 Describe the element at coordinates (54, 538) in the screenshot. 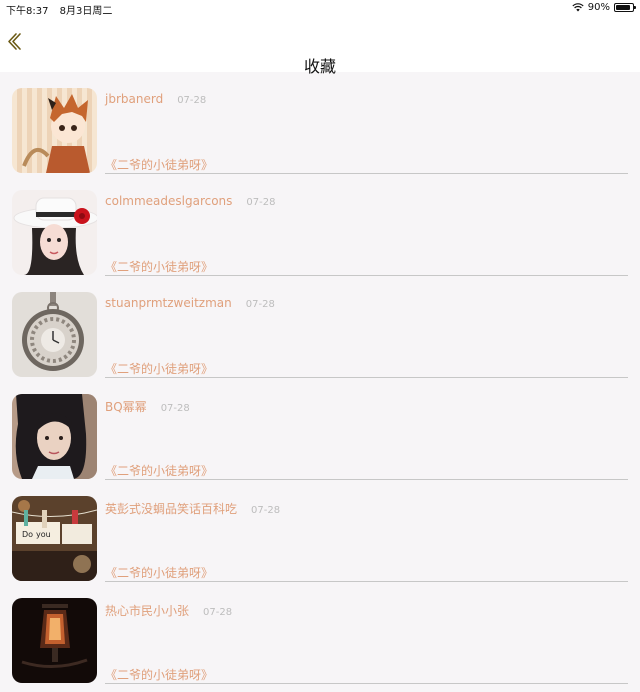

I see `avatar: Do you` at that location.